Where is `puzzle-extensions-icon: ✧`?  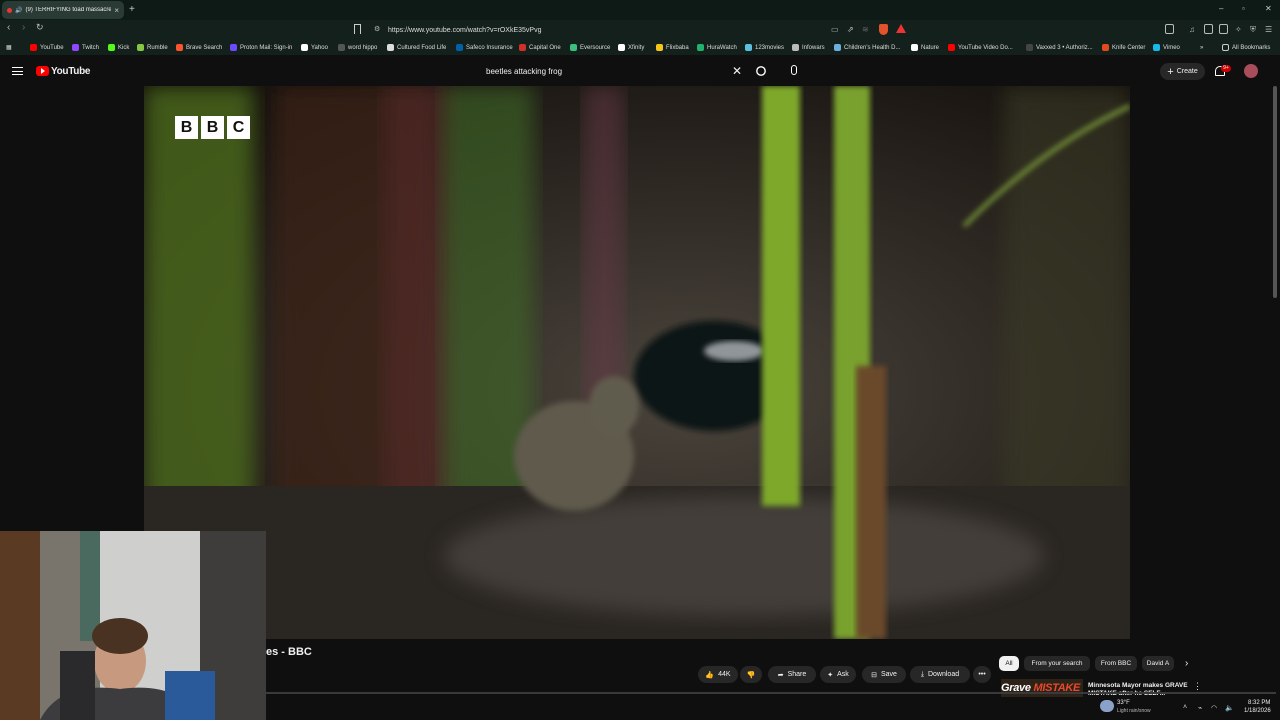
puzzle-extensions-icon: ✧ is located at coordinates (1238, 29).